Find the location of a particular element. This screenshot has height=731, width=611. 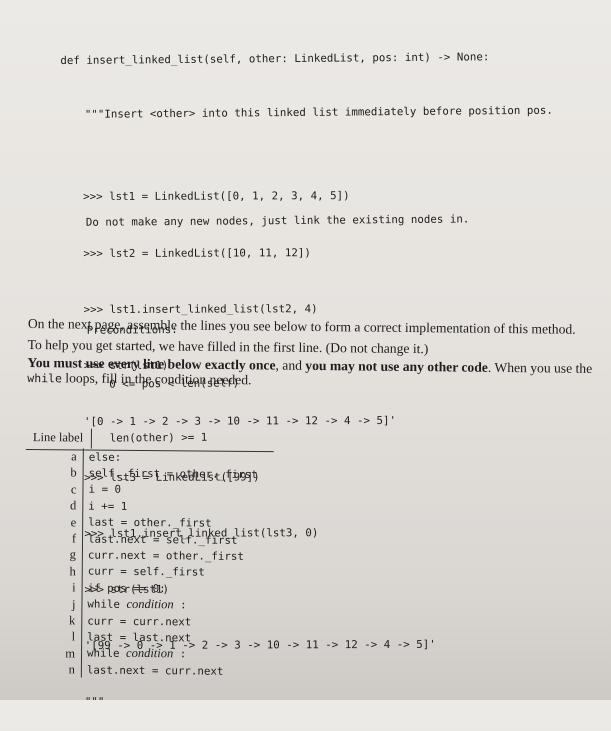

line-label: i is located at coordinates (52, 588).